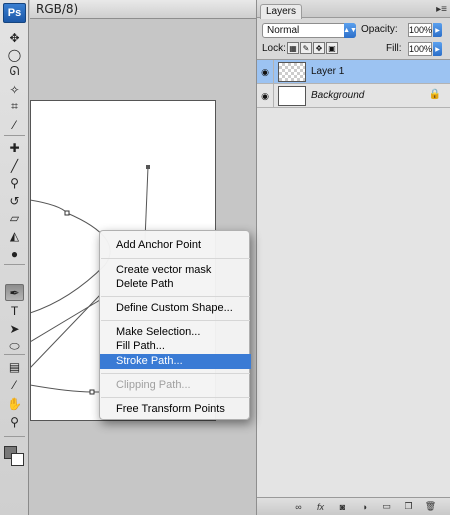  What do you see at coordinates (14, 235) in the screenshot?
I see `paint-bucket-tool-icon: ◭` at bounding box center [14, 235].